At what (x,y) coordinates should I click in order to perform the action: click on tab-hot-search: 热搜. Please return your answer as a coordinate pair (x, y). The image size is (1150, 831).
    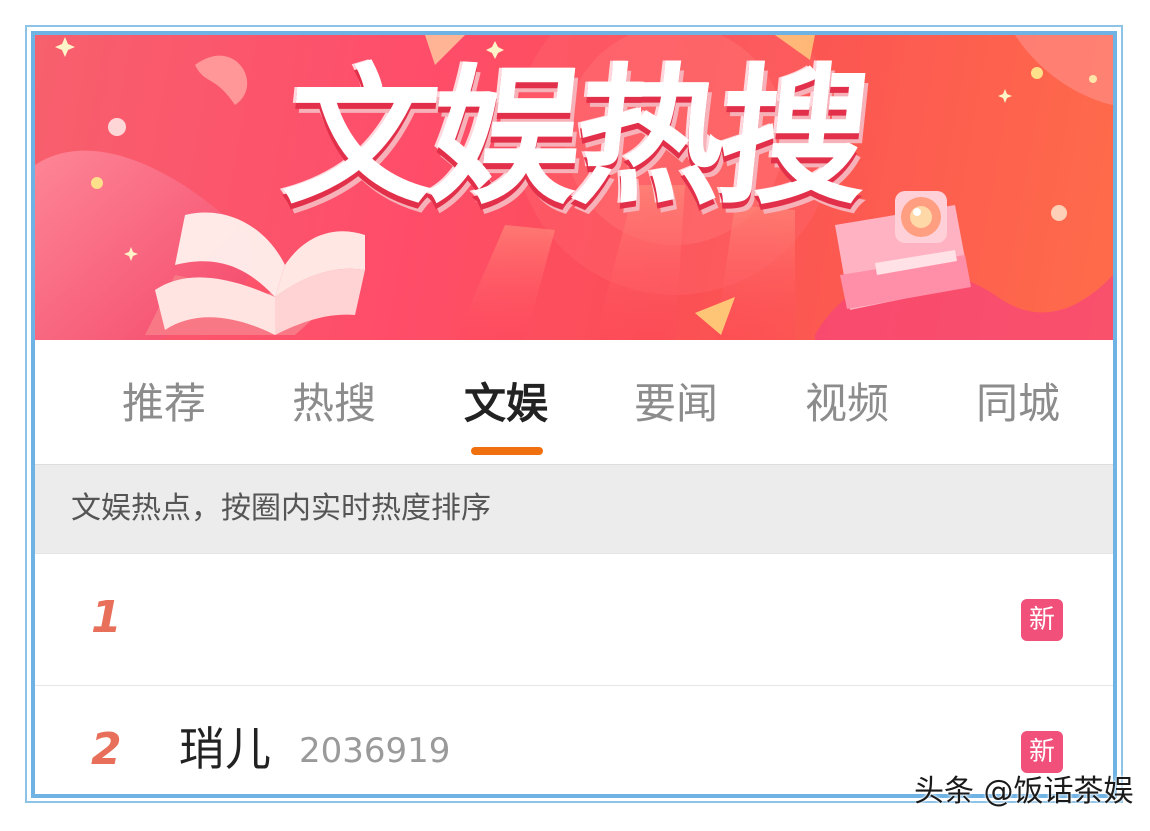
    Looking at the image, I should click on (334, 404).